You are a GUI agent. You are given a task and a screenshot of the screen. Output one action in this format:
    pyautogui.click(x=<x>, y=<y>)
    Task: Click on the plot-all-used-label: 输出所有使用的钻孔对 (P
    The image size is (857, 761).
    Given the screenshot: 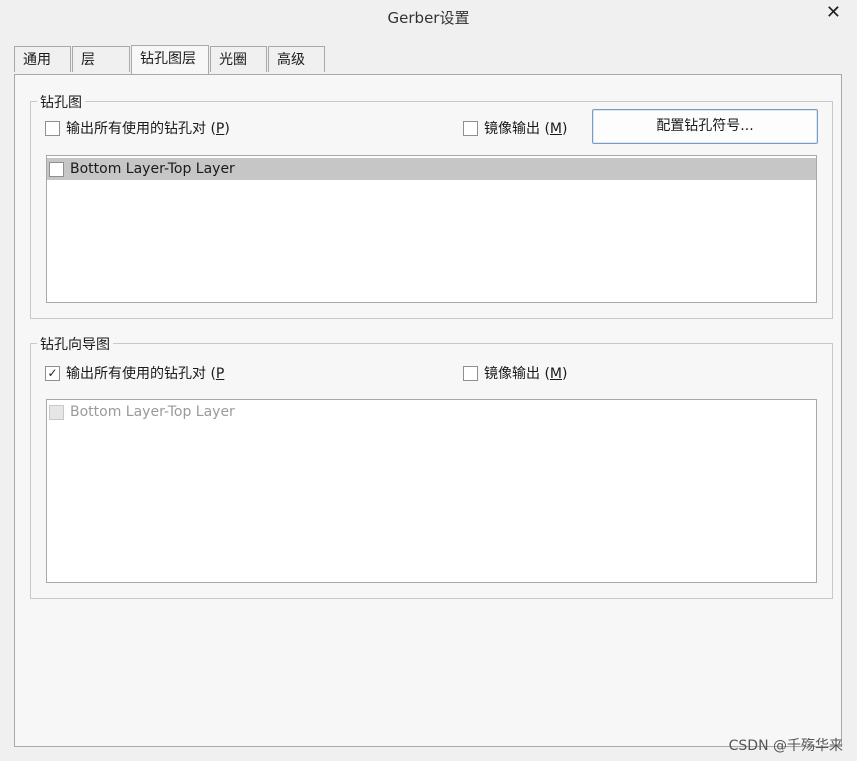 What is the action you would take?
    pyautogui.click(x=145, y=374)
    